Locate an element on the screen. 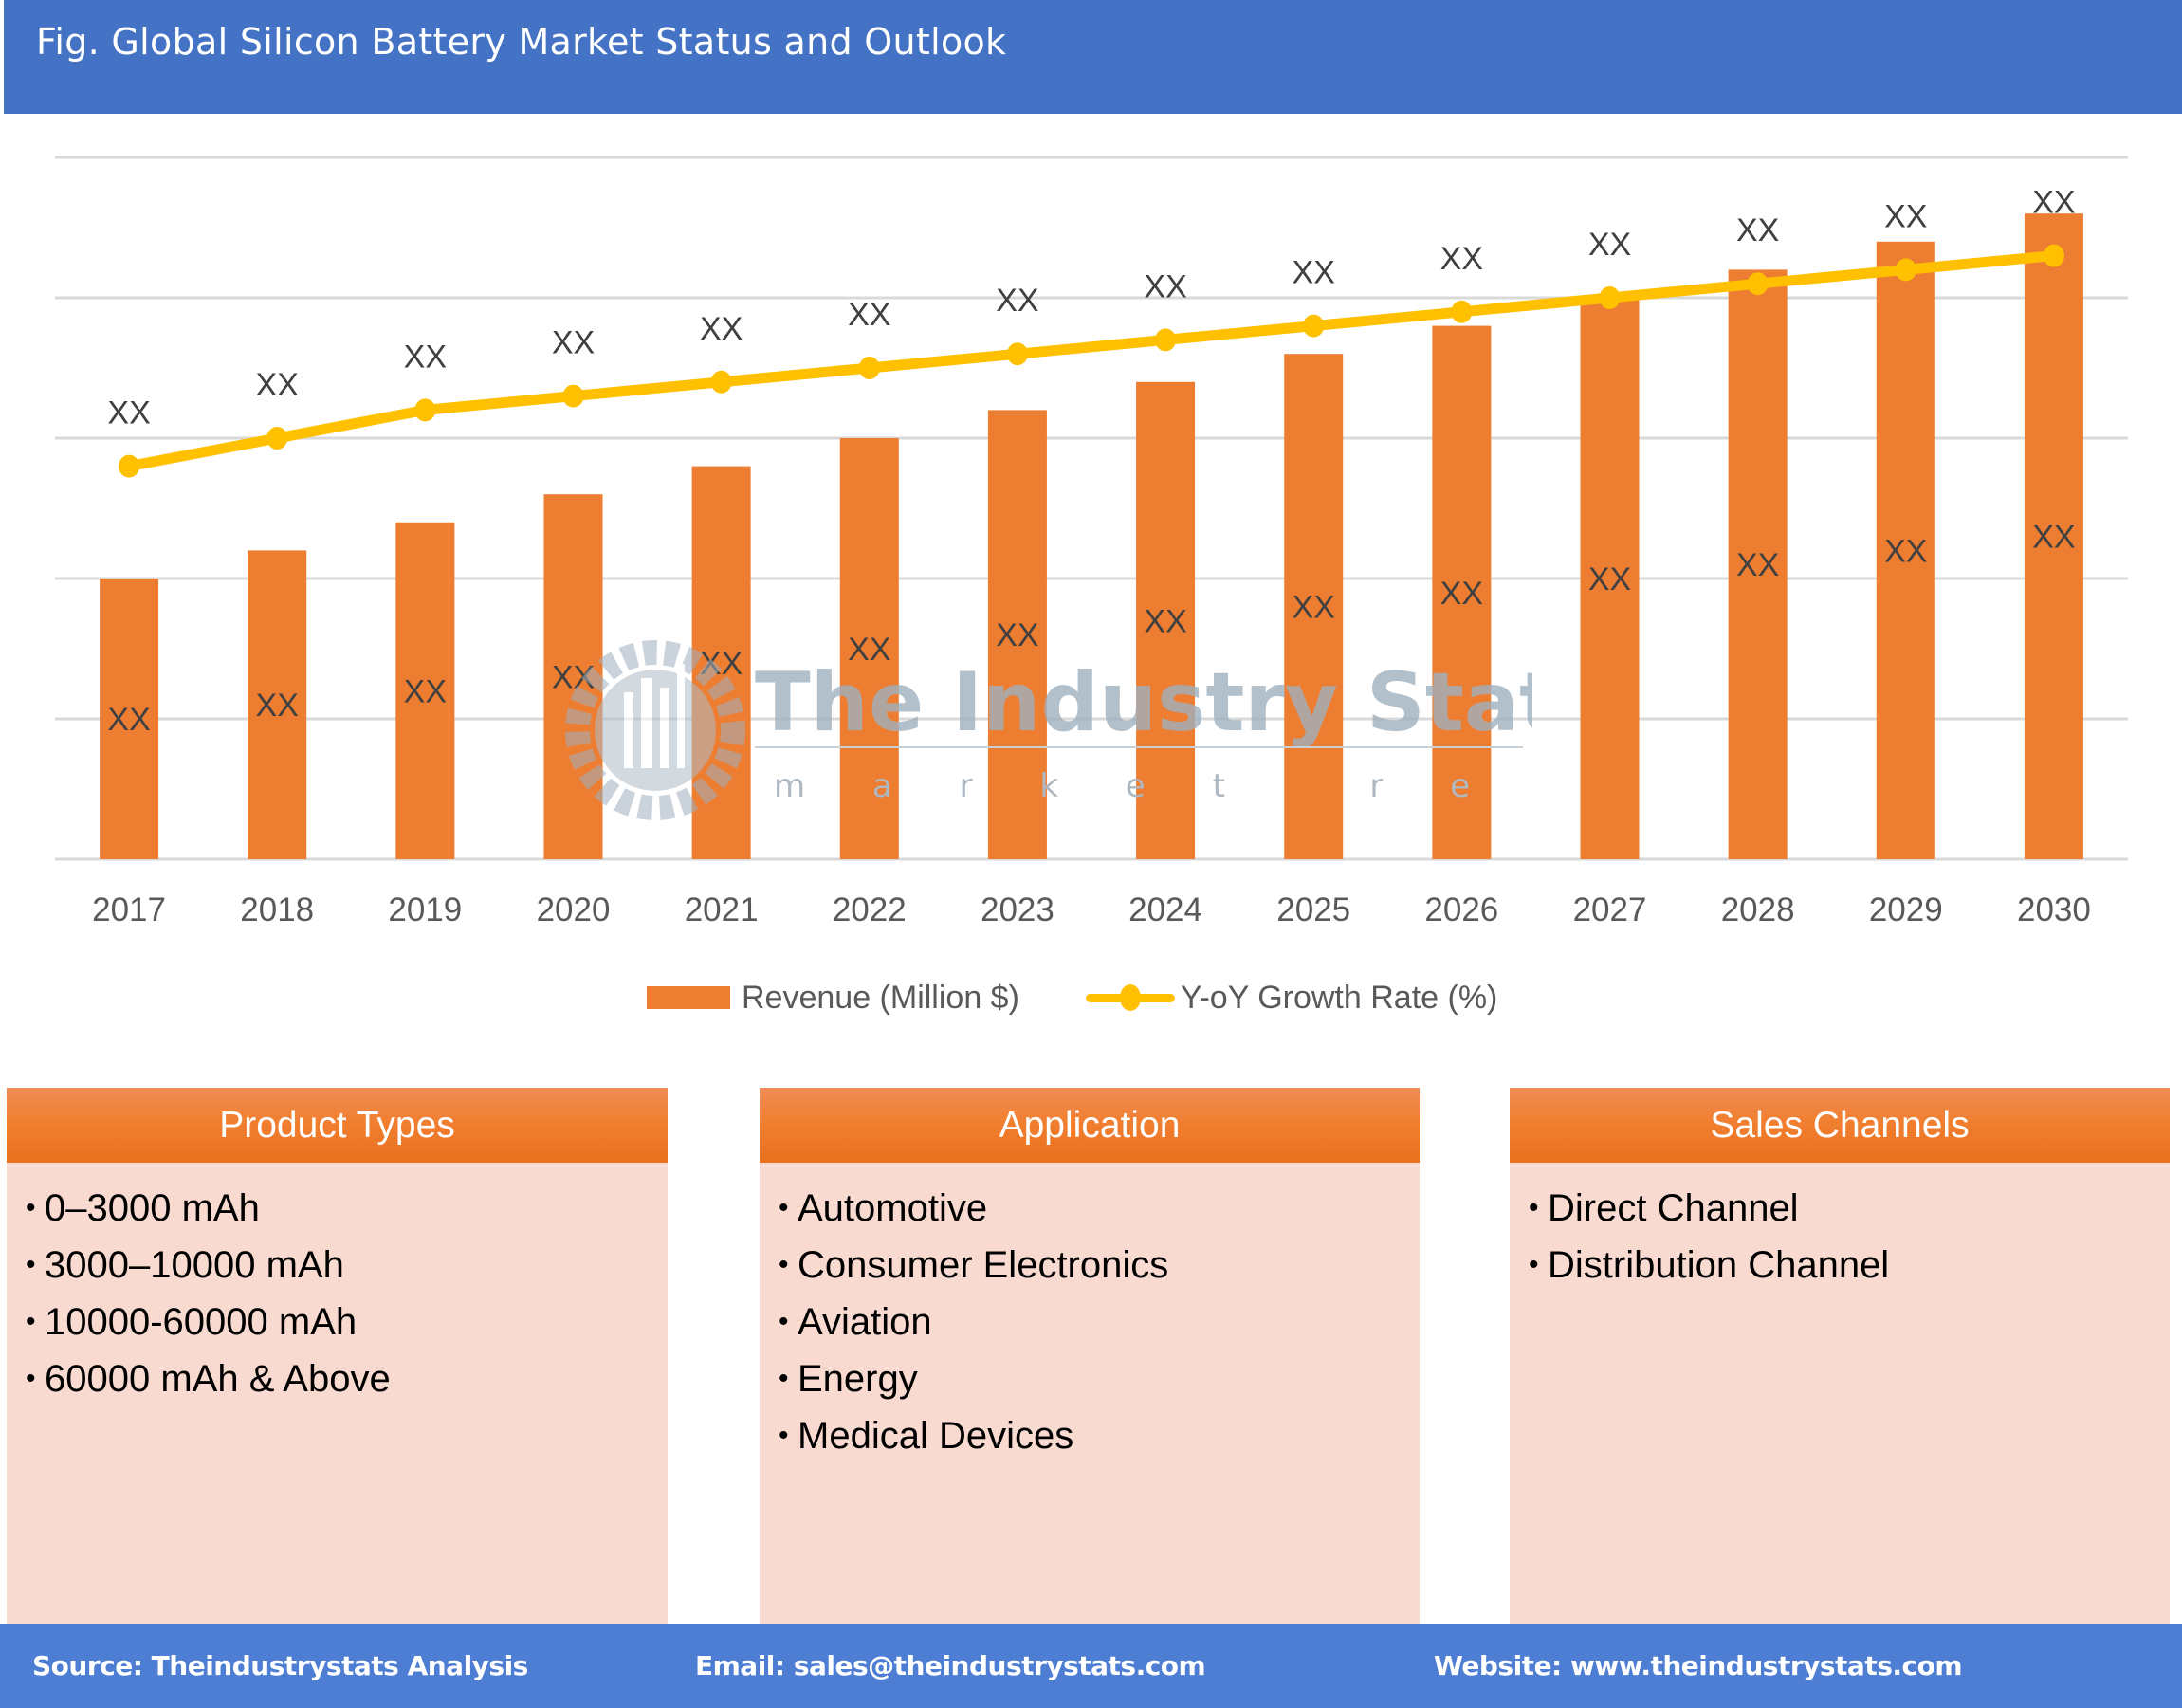 This screenshot has height=1708, width=2182. x-tick-label: 2028 is located at coordinates (1758, 909).